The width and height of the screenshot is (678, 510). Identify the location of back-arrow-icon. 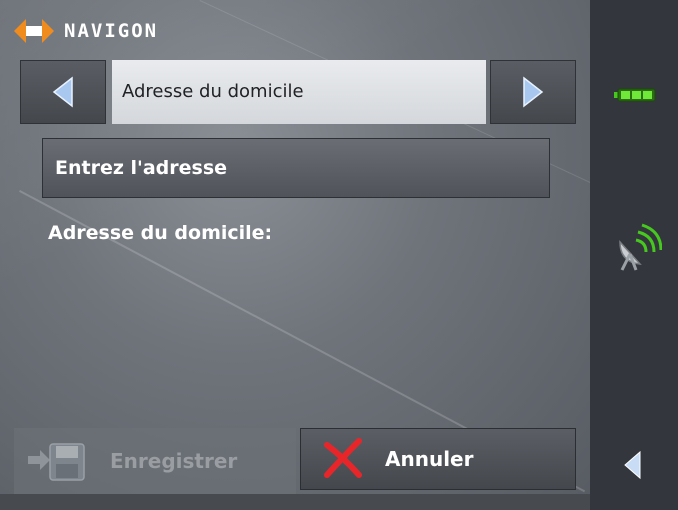
(633, 465).